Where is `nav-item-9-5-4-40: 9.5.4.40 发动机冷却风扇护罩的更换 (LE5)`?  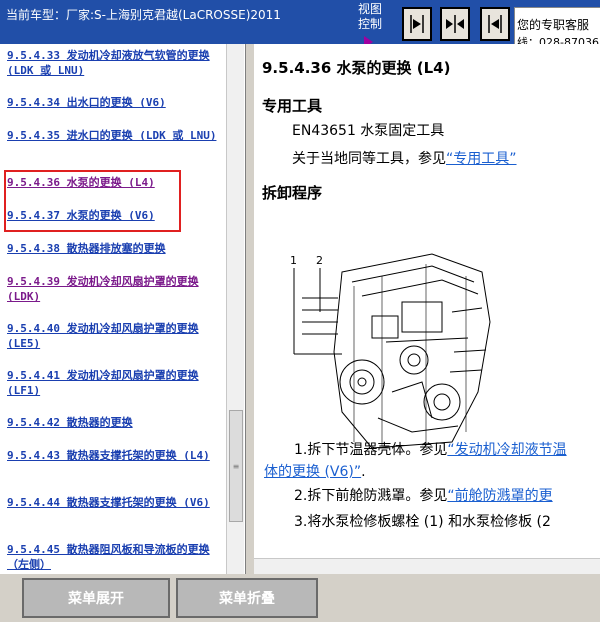
nav-item-9-5-4-40: 9.5.4.40 发动机冷却风扇护罩的更换 (LE5) is located at coordinates (113, 336).